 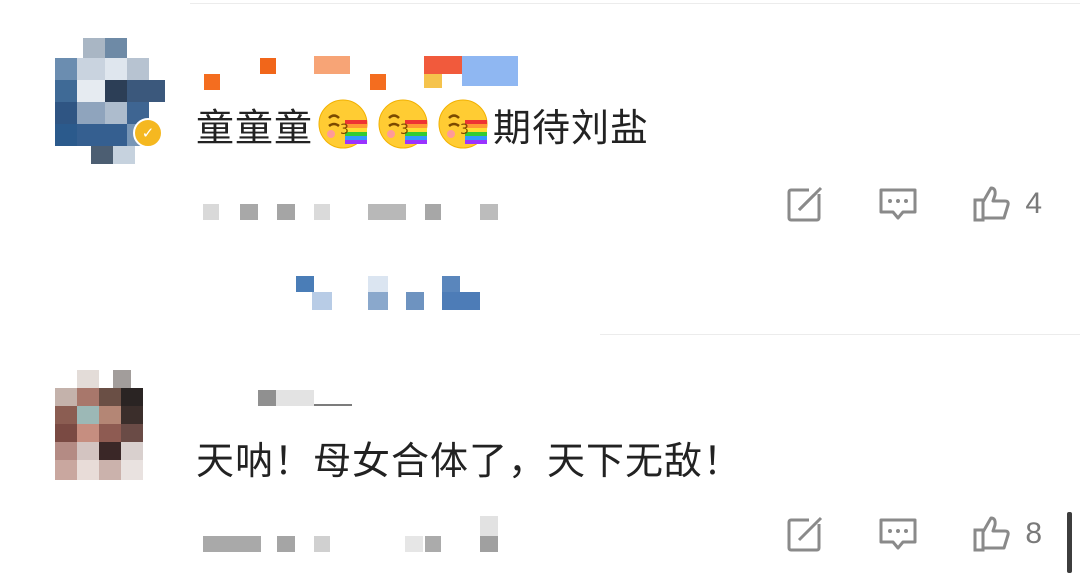 I want to click on like-count: 4, so click(x=1033, y=203).